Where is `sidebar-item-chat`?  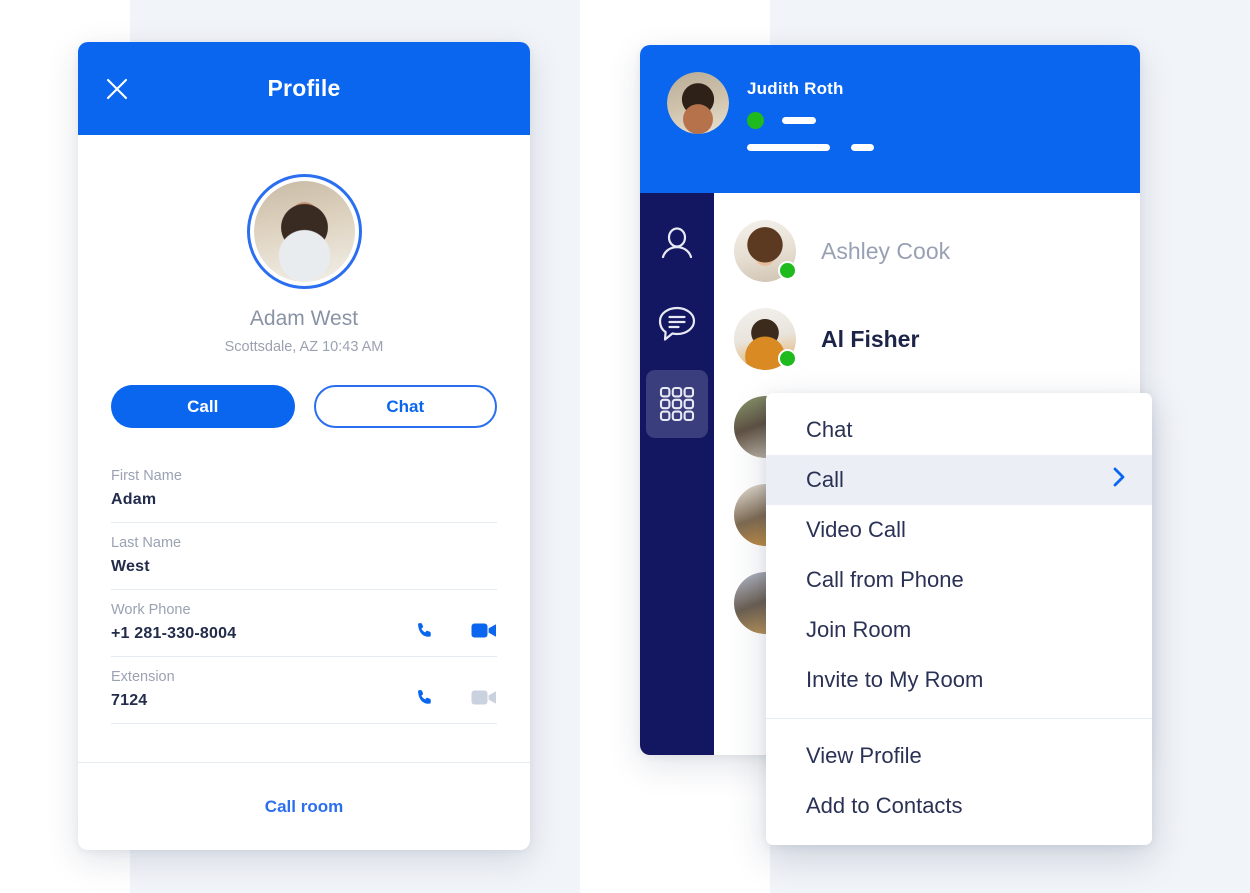 sidebar-item-chat is located at coordinates (677, 324).